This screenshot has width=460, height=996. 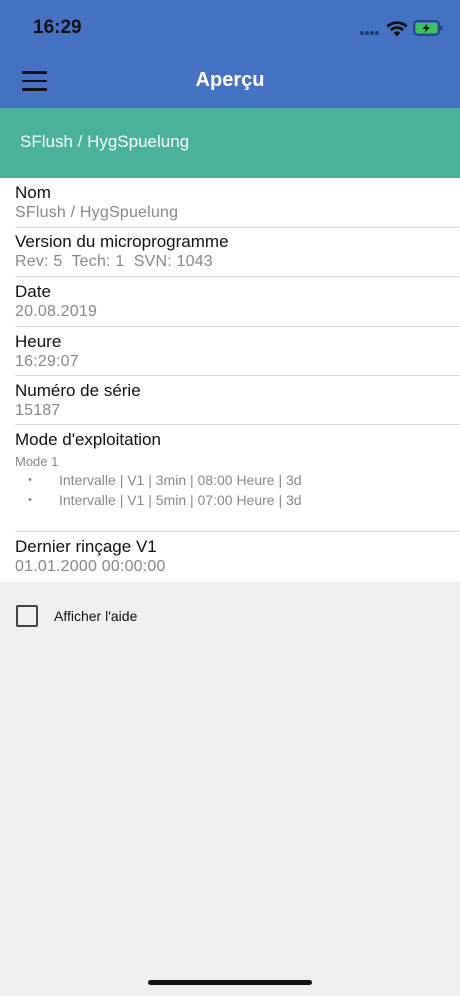 I want to click on page-title: Aperçu, so click(x=230, y=80).